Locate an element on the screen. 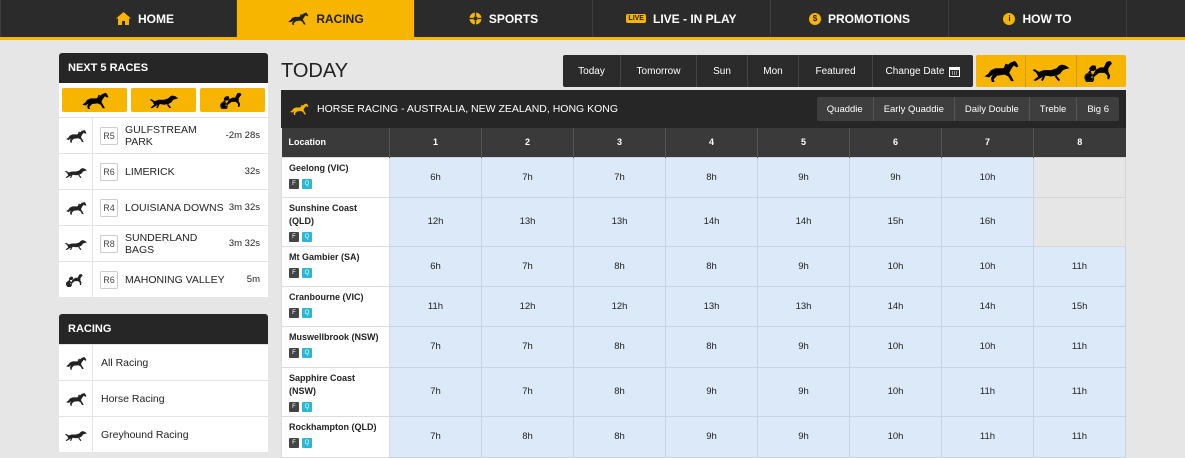 This screenshot has height=458, width=1185. list-item: R6 MAHONING VALLEY 5m is located at coordinates (163, 279).